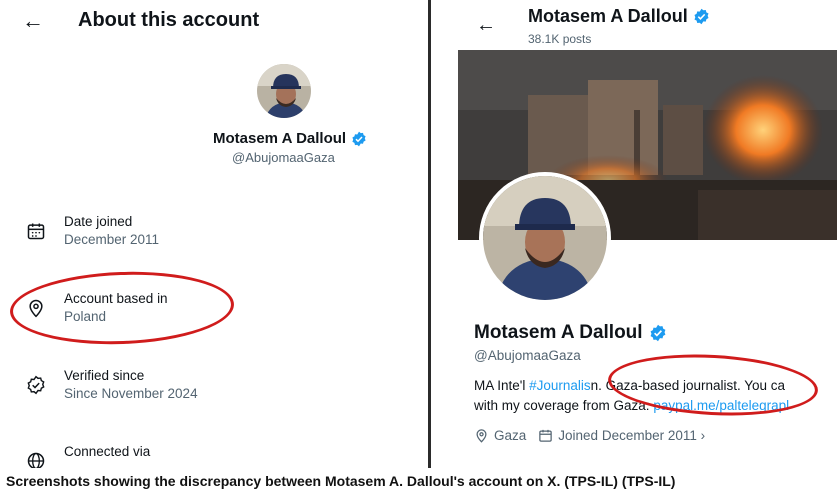 The width and height of the screenshot is (837, 495). What do you see at coordinates (92, 231) in the screenshot?
I see `date-joined-row: Date joined December 2011` at bounding box center [92, 231].